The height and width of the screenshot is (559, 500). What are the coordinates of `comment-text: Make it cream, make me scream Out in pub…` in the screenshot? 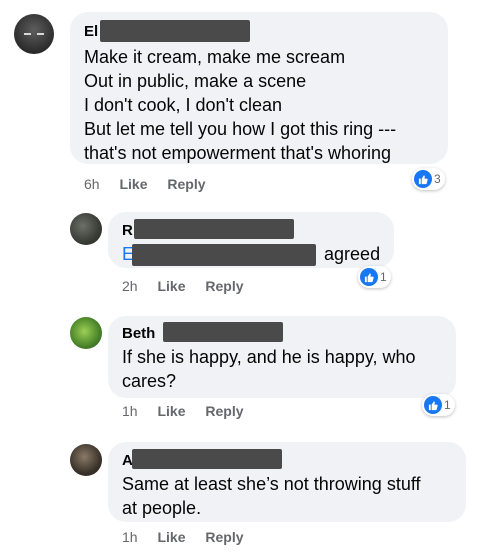 It's located at (240, 105).